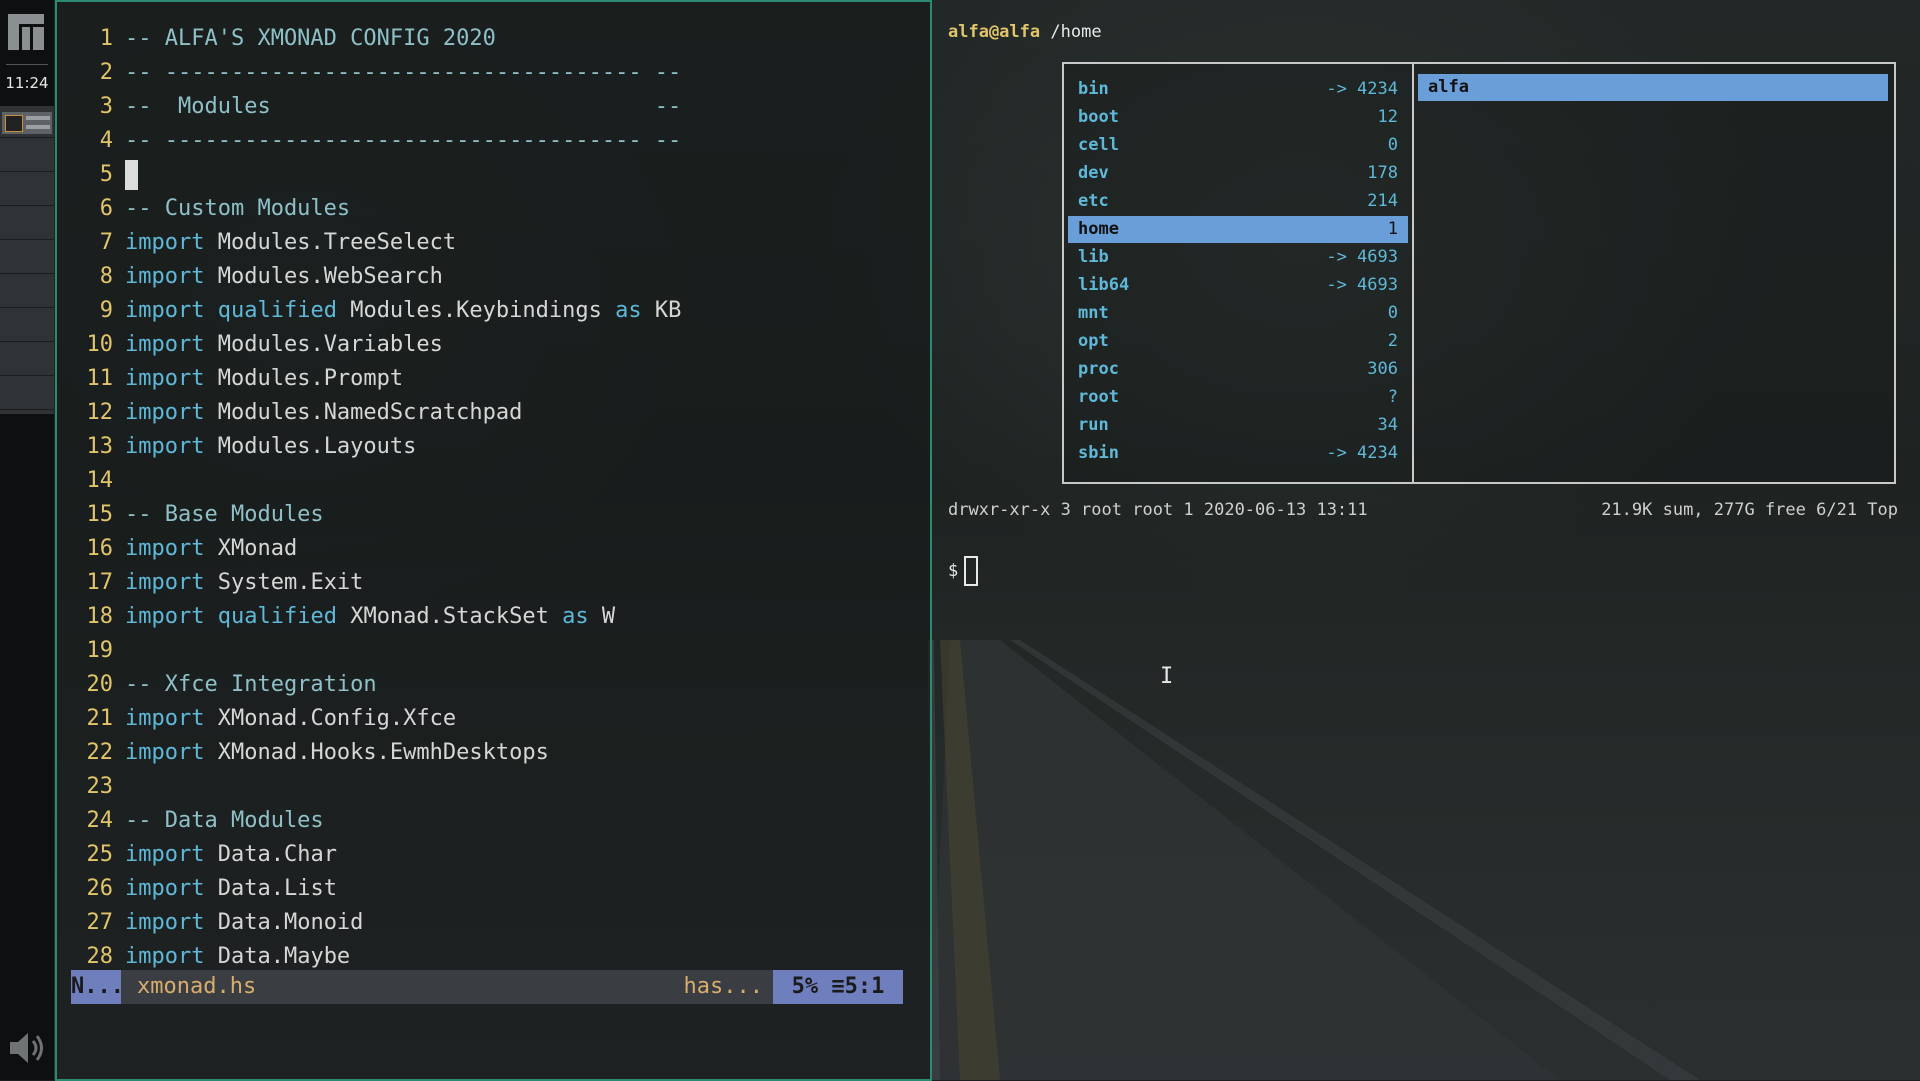  What do you see at coordinates (277, 616) in the screenshot?
I see `code-token: qualified` at bounding box center [277, 616].